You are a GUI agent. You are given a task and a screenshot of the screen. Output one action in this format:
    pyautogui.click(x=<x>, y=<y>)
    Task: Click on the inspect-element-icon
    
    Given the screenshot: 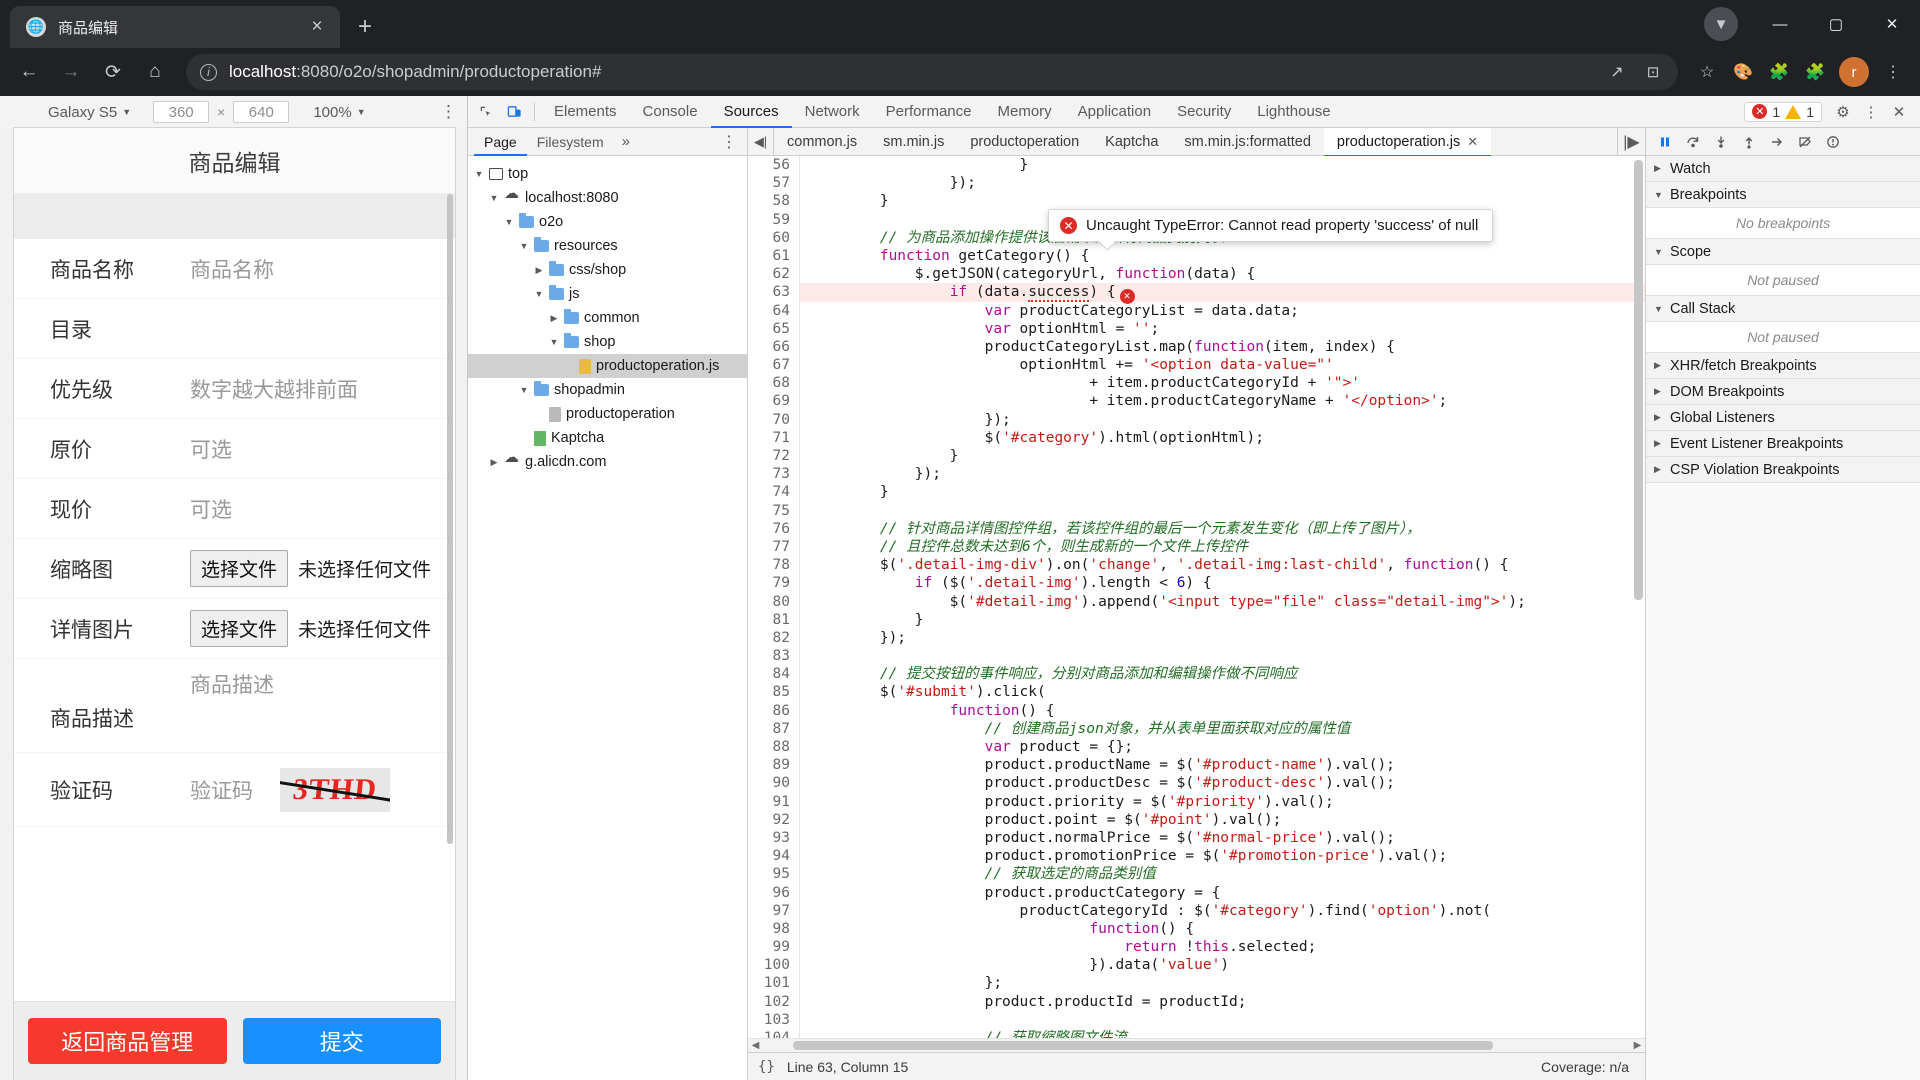 What is the action you would take?
    pyautogui.click(x=486, y=112)
    